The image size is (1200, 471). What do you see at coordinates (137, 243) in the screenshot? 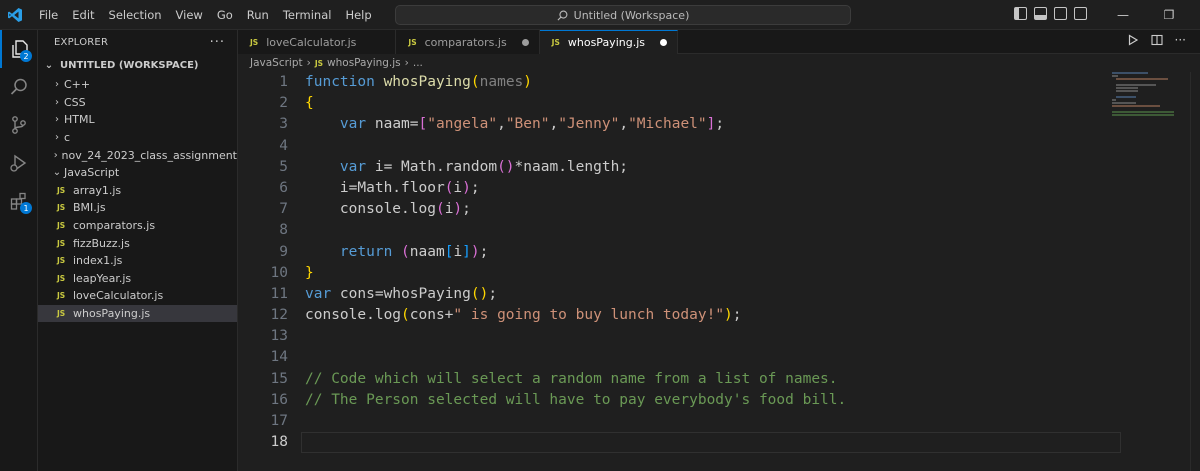
I see `file-fizzbuzz: JS fizzBuzz.js` at bounding box center [137, 243].